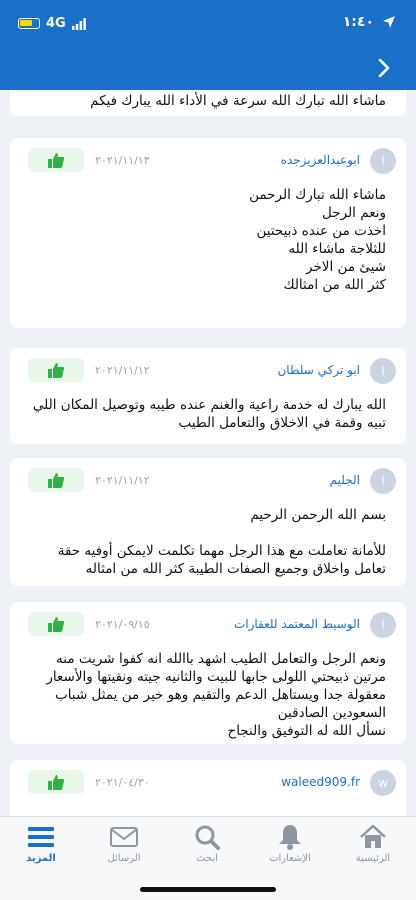 This screenshot has width=416, height=900. I want to click on chevron-right-icon, so click(384, 68).